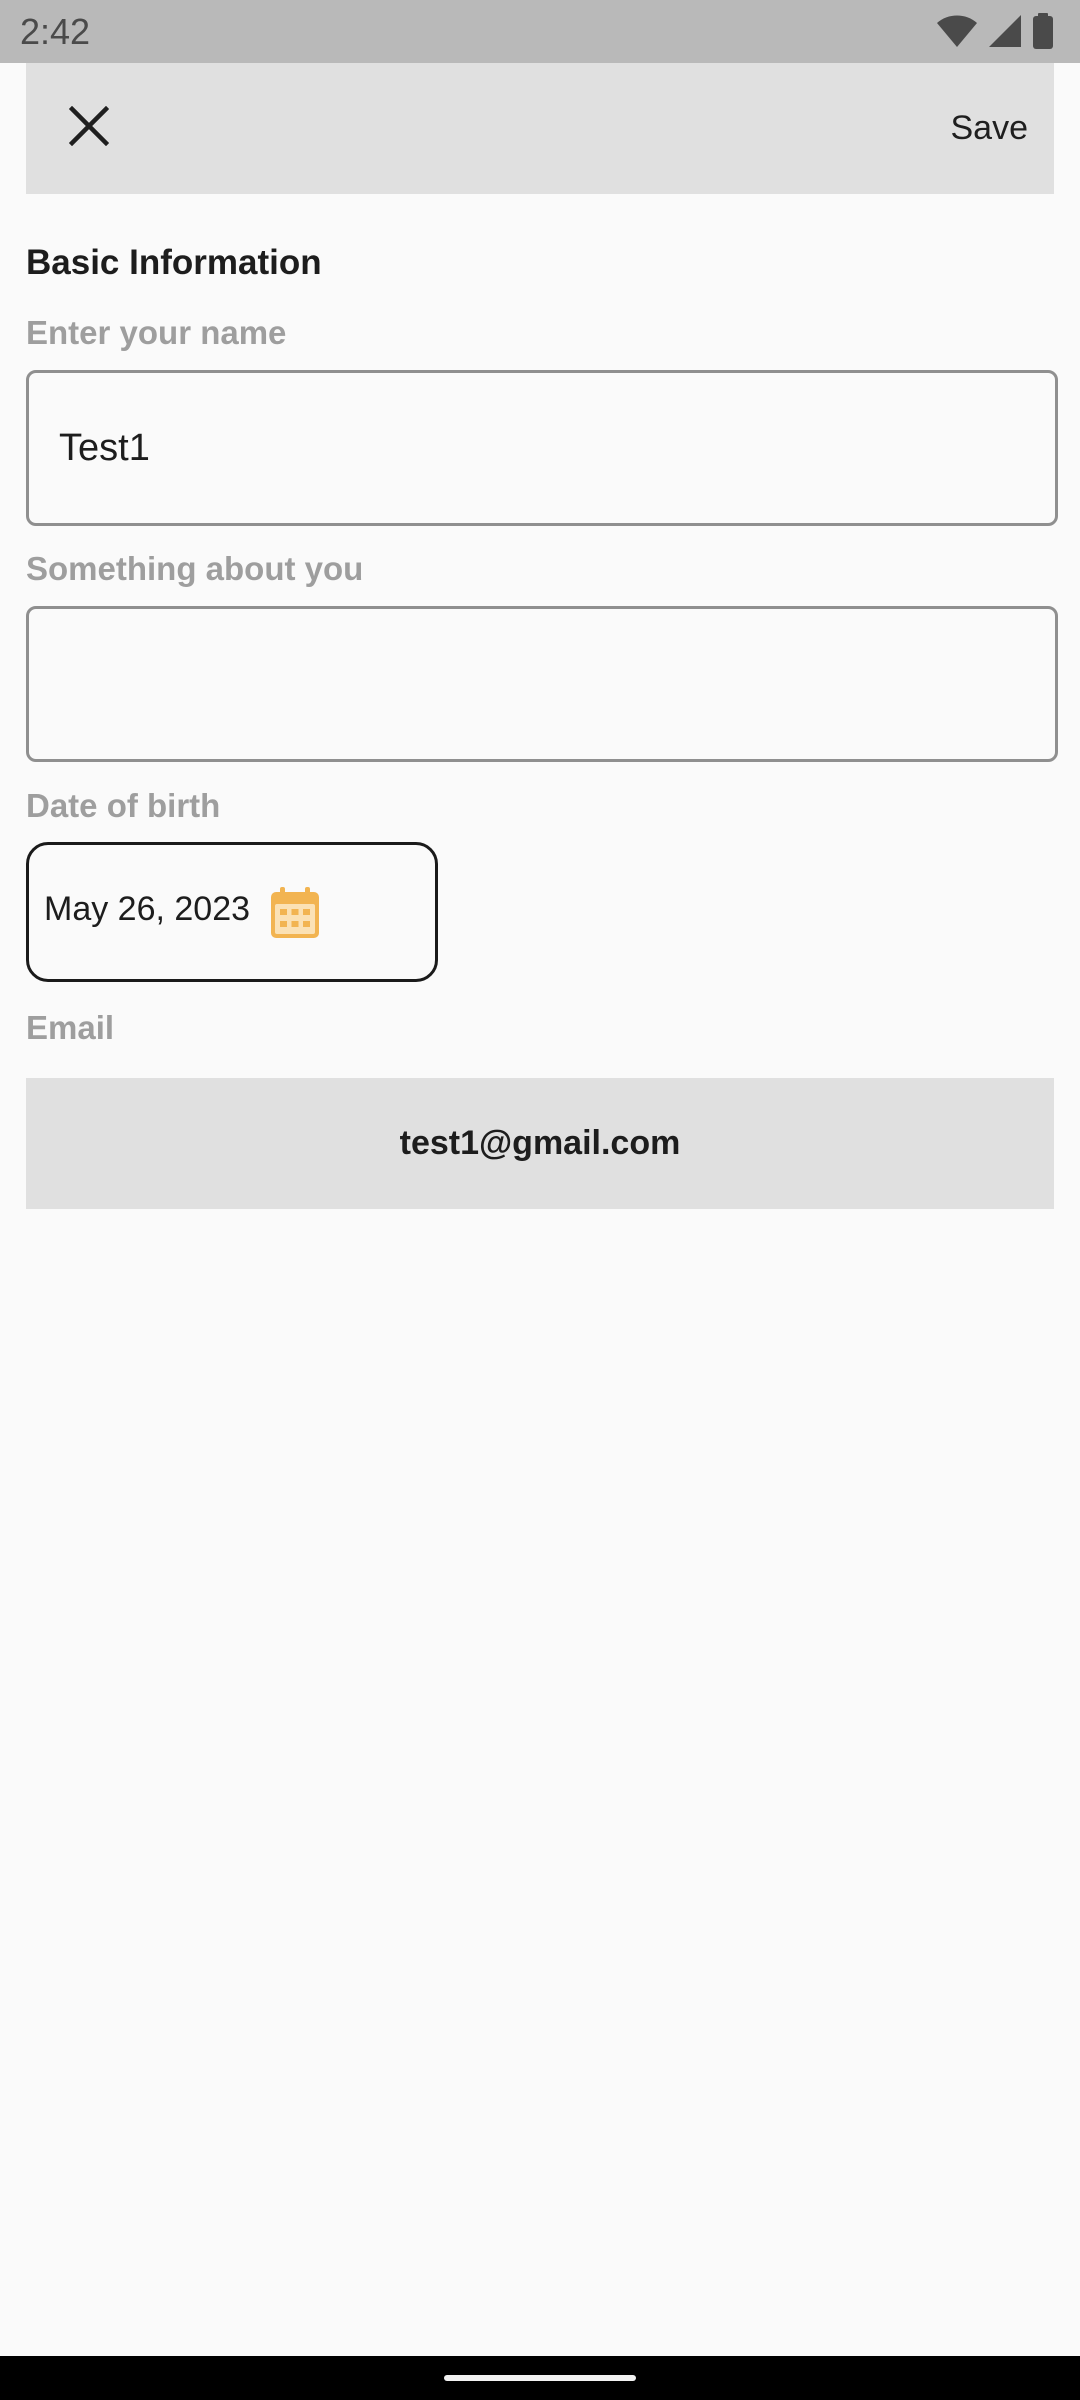 Image resolution: width=1080 pixels, height=2400 pixels. I want to click on email-value: test1@gmail.com, so click(540, 1143).